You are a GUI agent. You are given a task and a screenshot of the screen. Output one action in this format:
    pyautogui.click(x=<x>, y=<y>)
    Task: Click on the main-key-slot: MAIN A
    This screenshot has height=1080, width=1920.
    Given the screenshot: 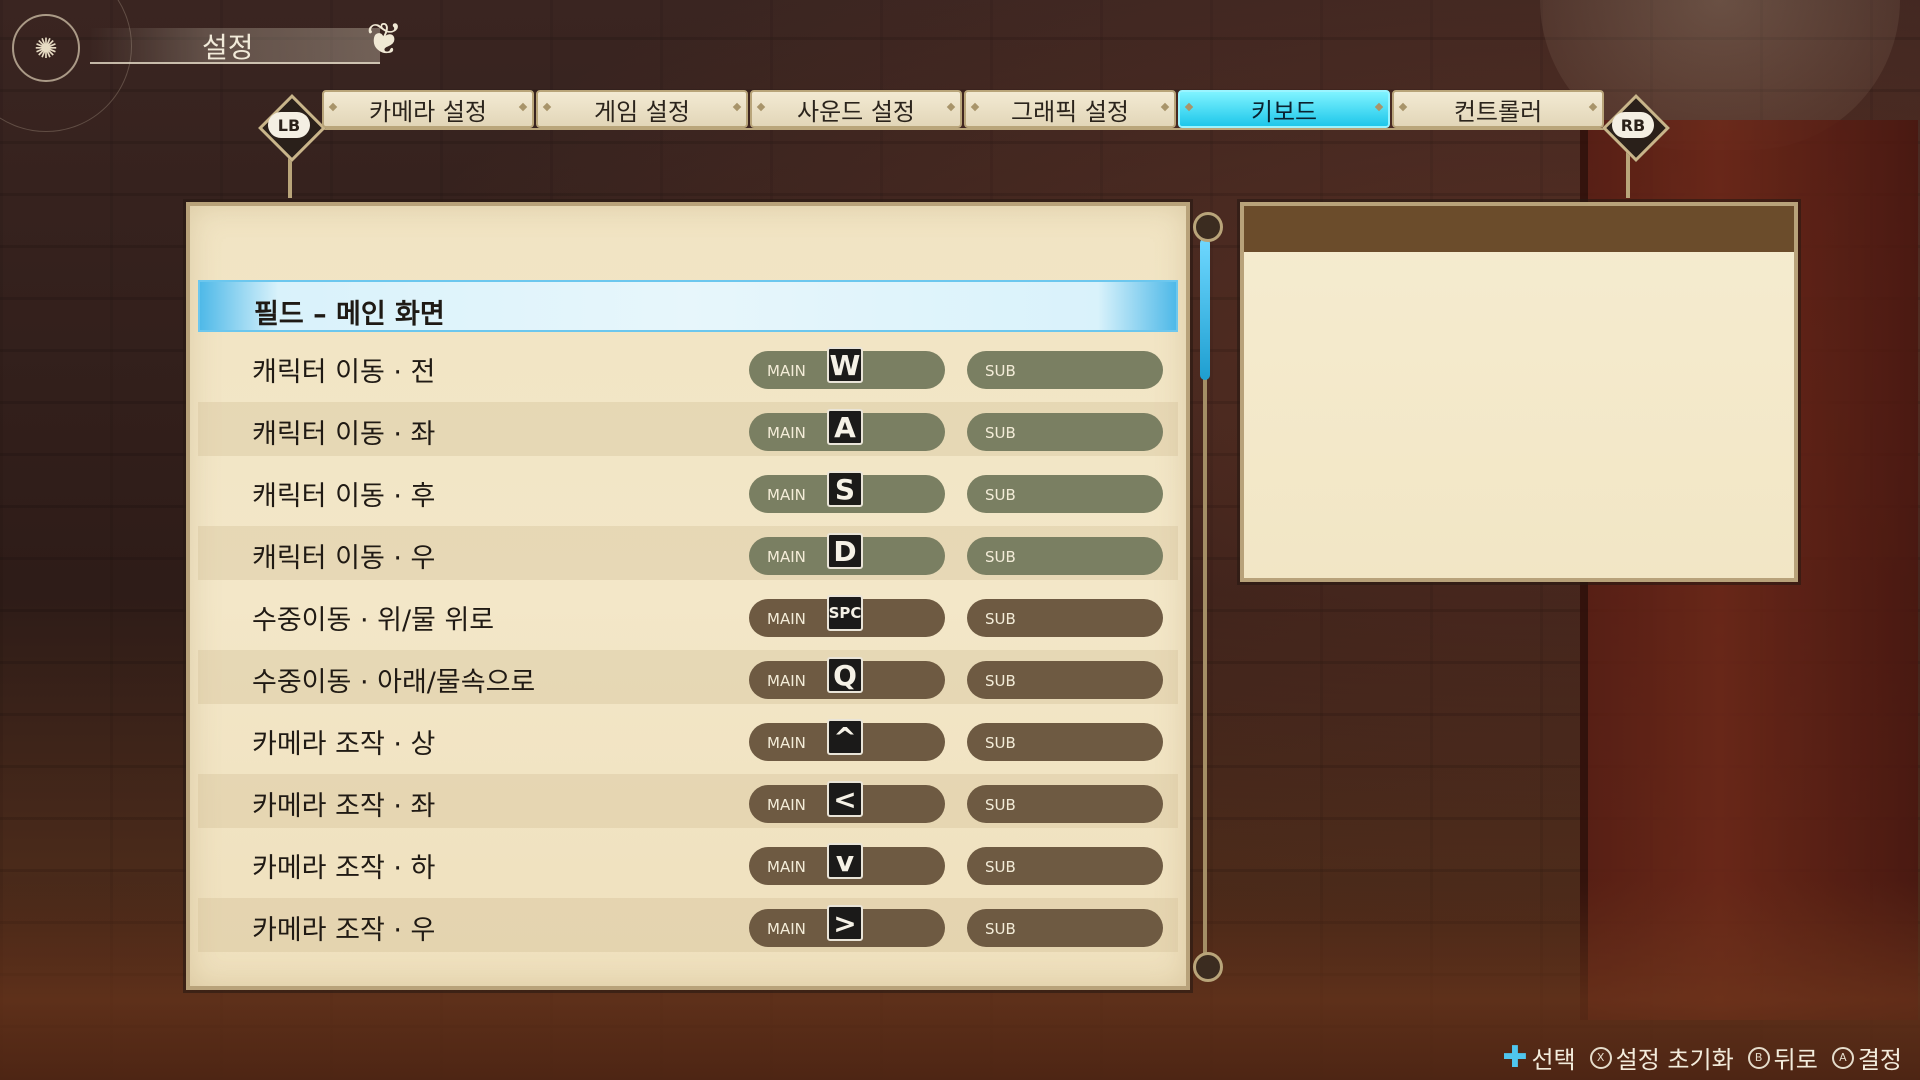 What is the action you would take?
    pyautogui.click(x=847, y=430)
    